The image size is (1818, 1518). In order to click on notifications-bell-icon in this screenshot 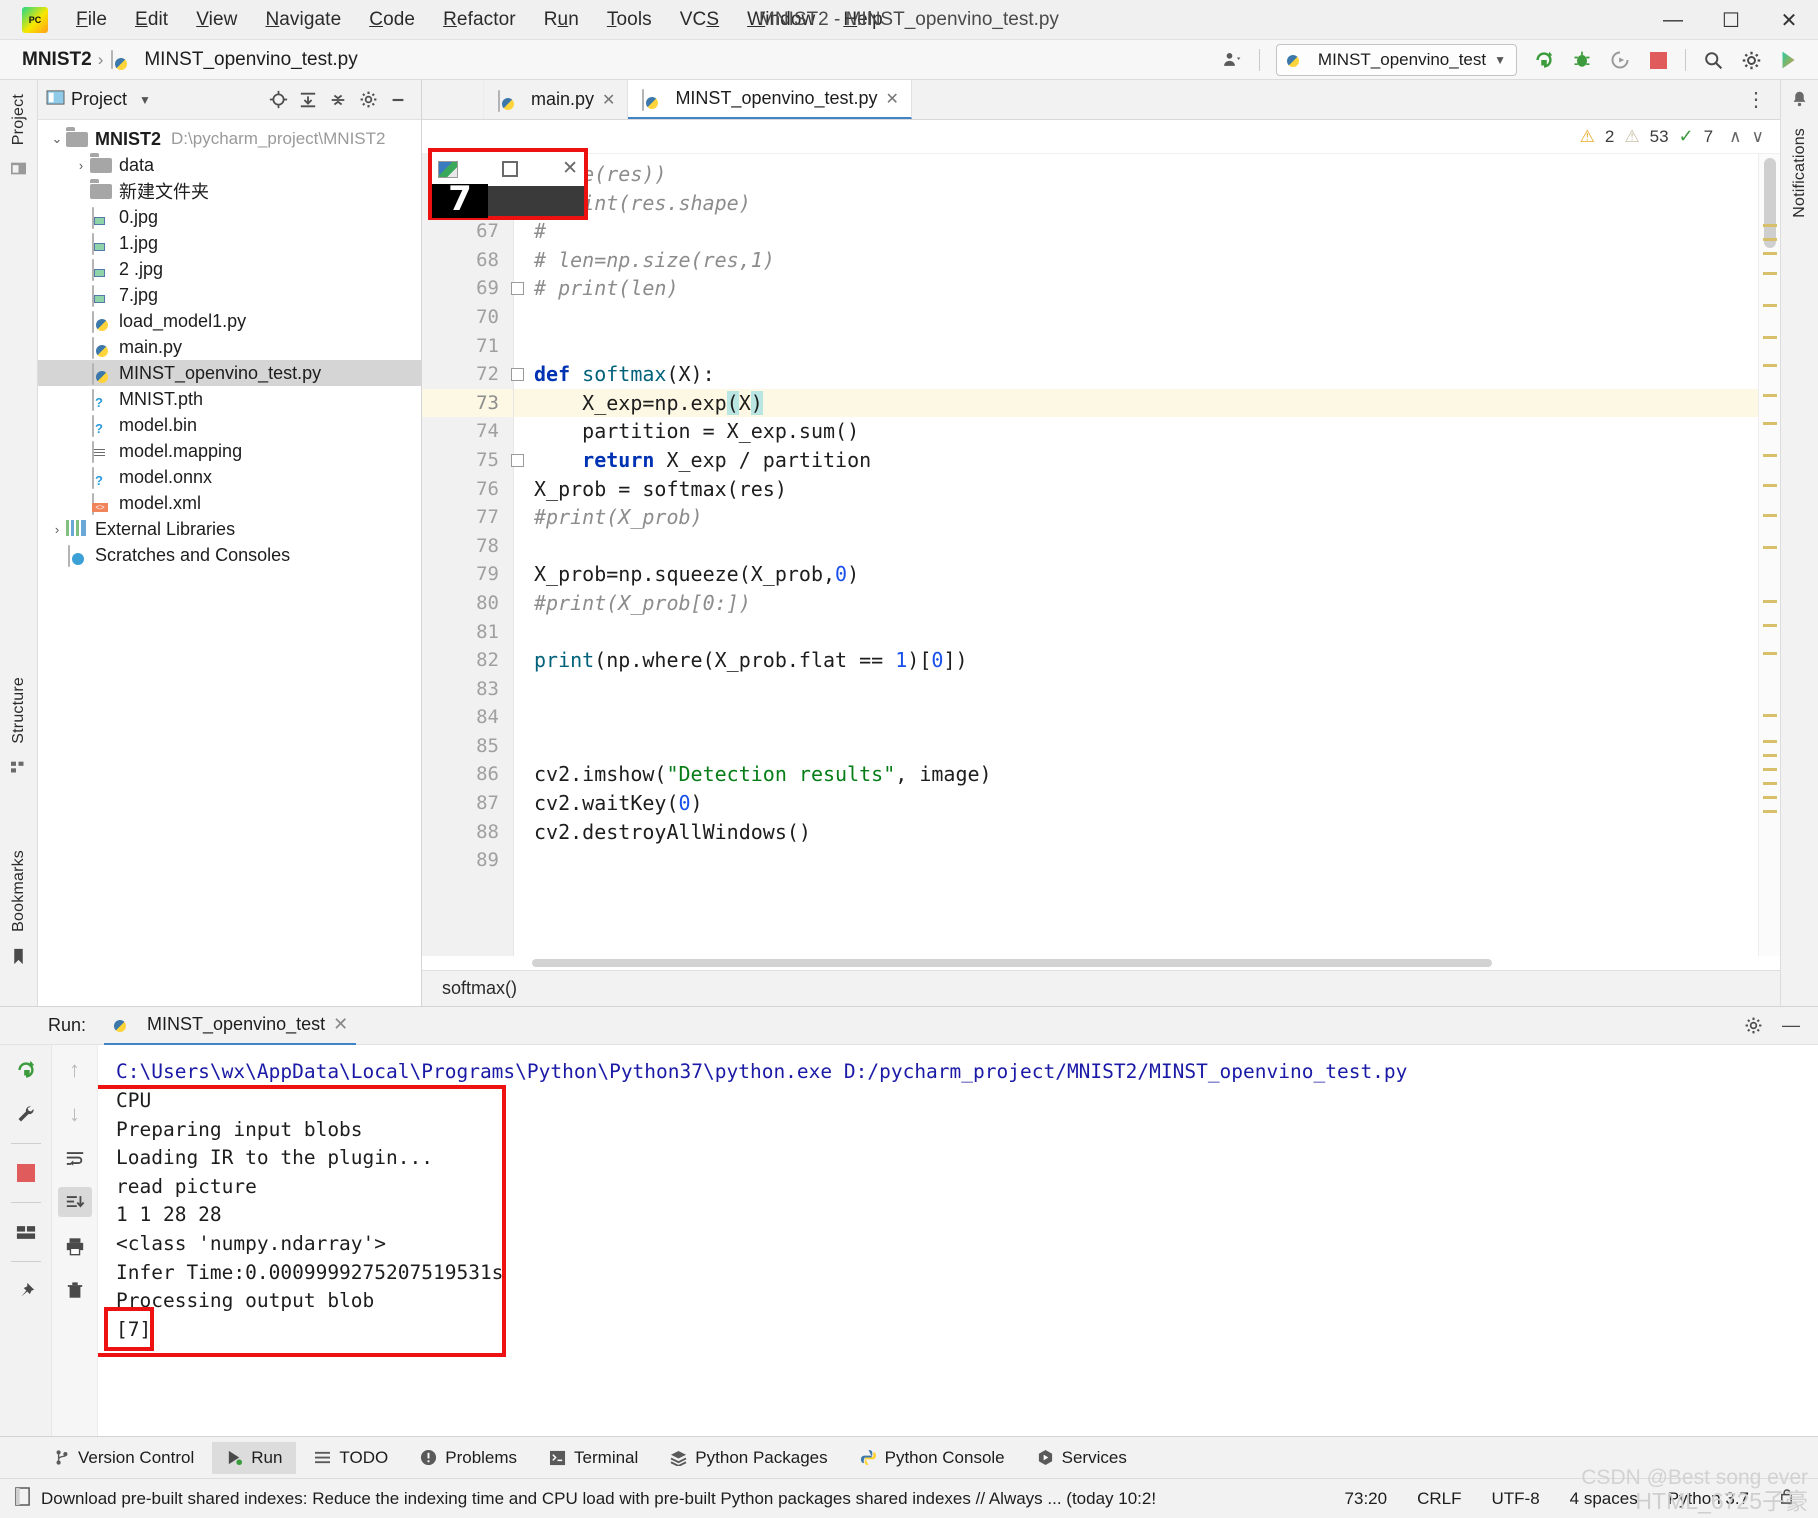, I will do `click(1799, 101)`.